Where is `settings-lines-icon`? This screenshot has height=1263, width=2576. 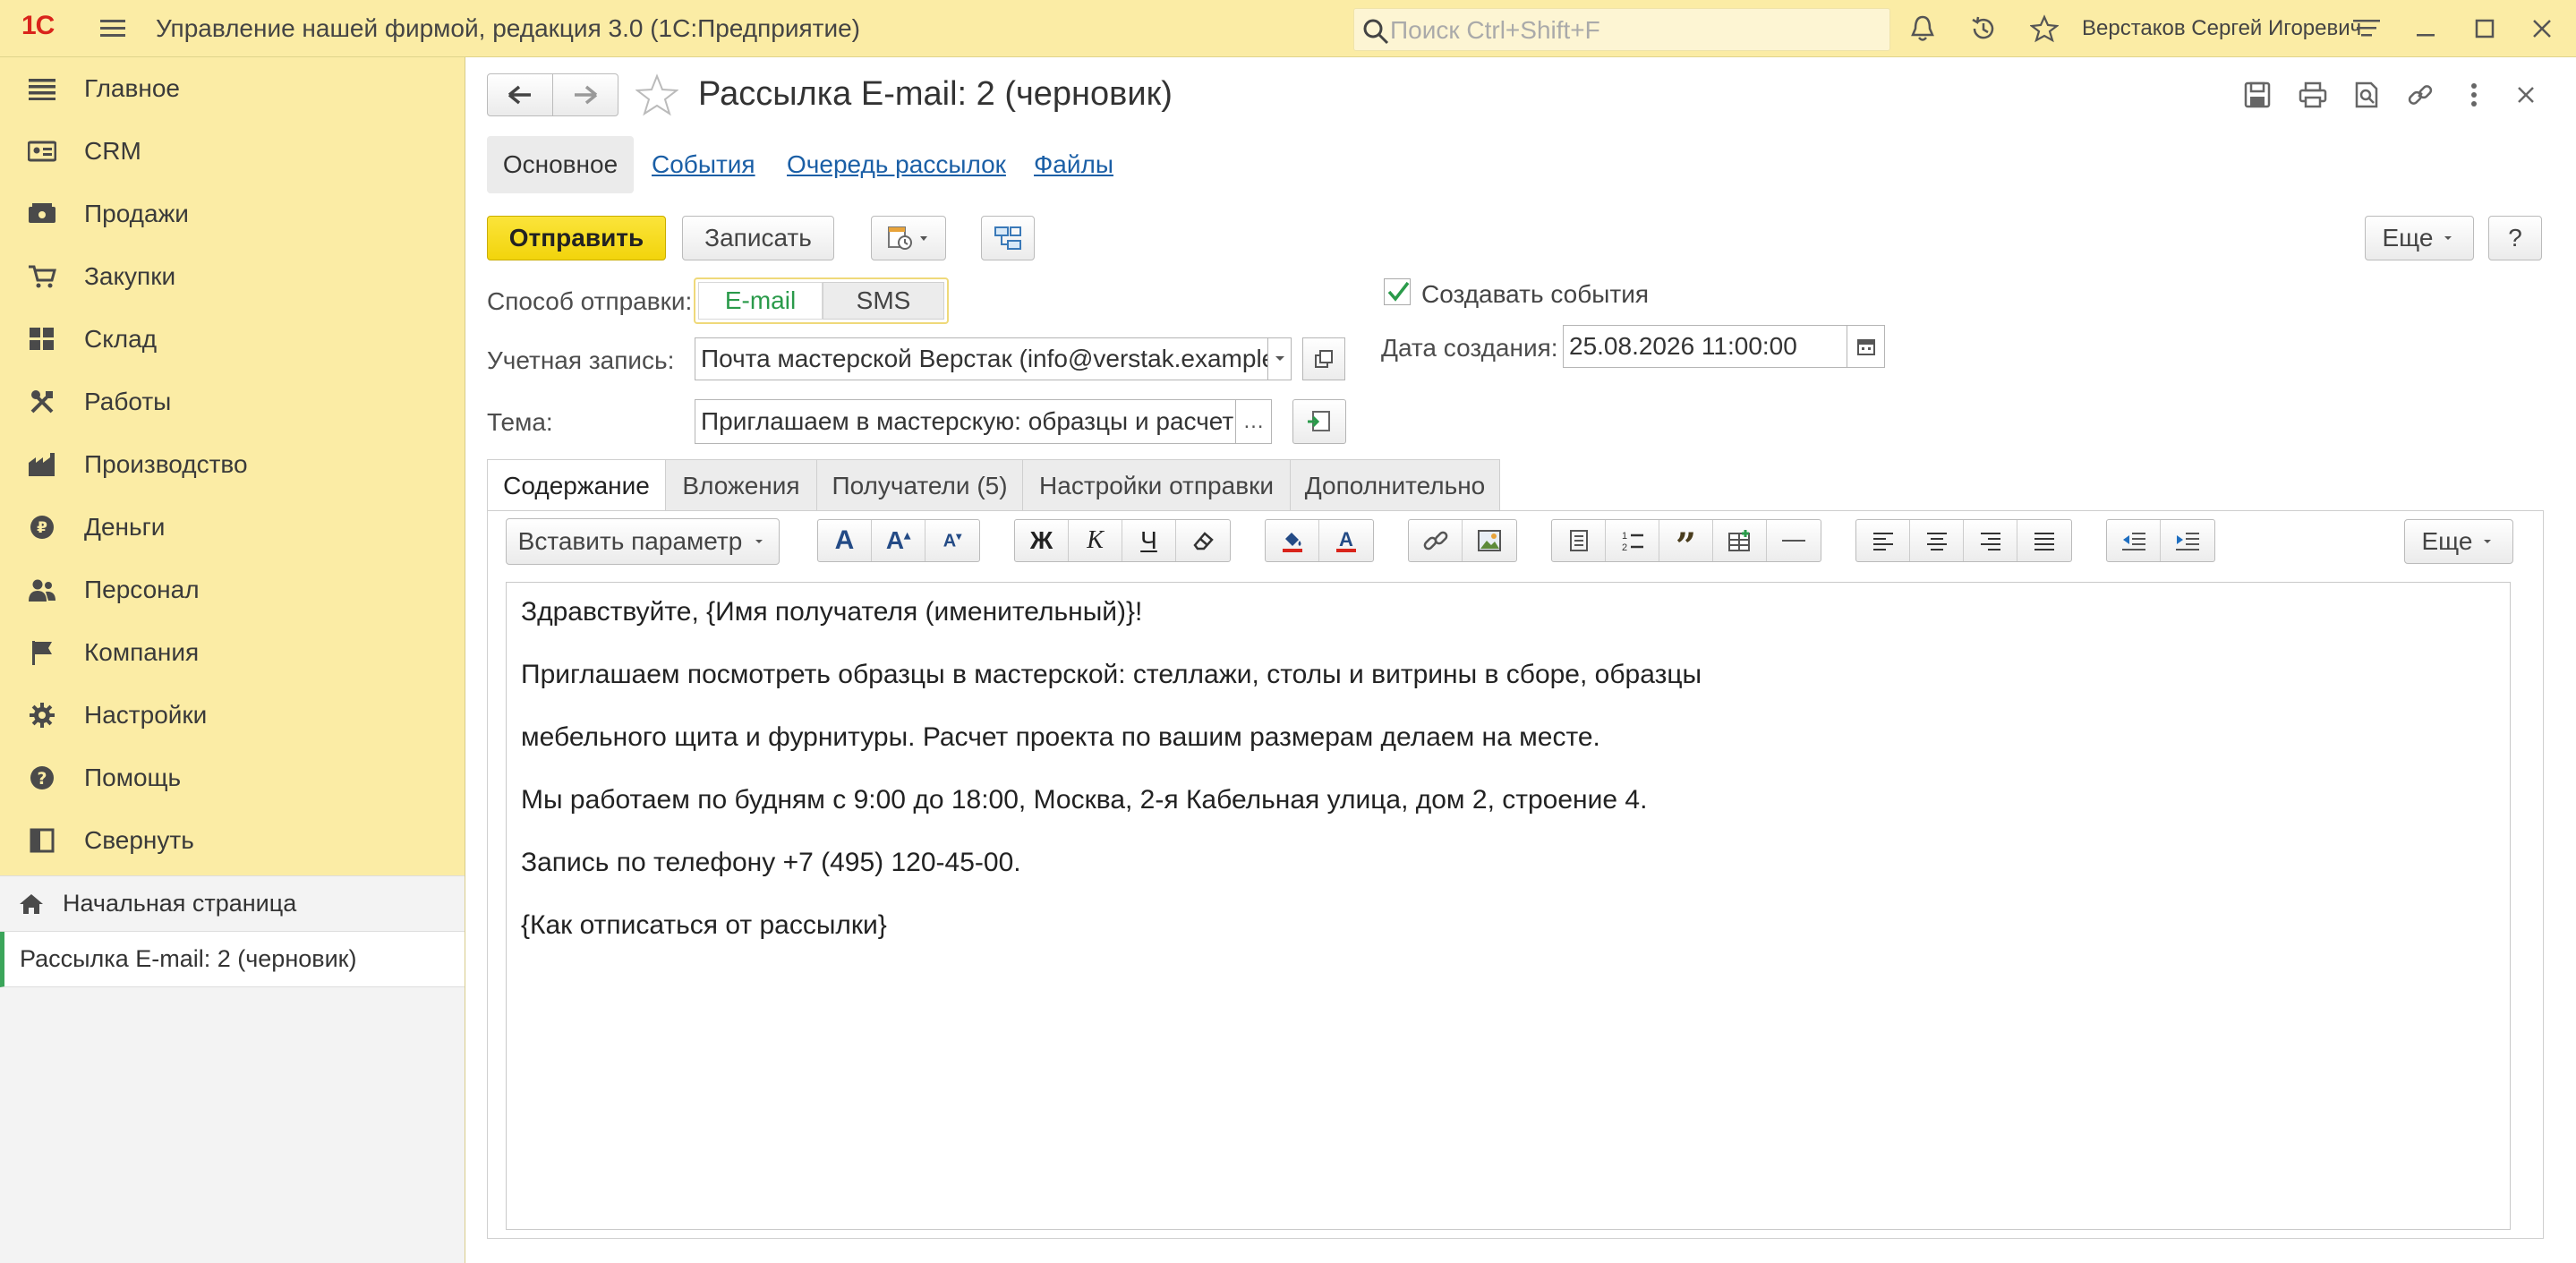
settings-lines-icon is located at coordinates (2366, 29).